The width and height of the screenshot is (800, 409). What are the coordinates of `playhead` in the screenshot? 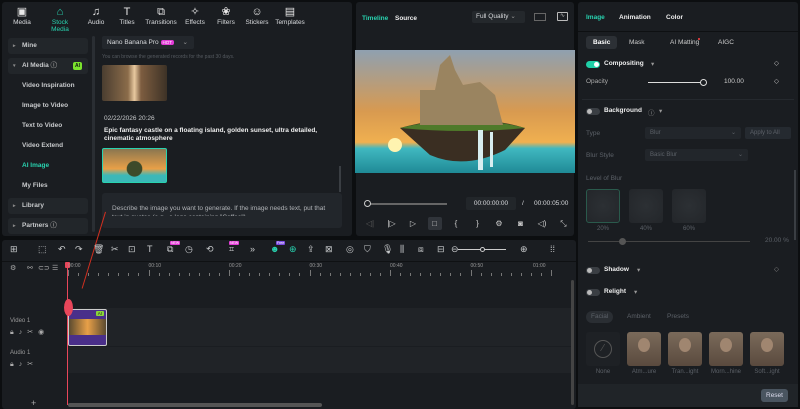 It's located at (67, 333).